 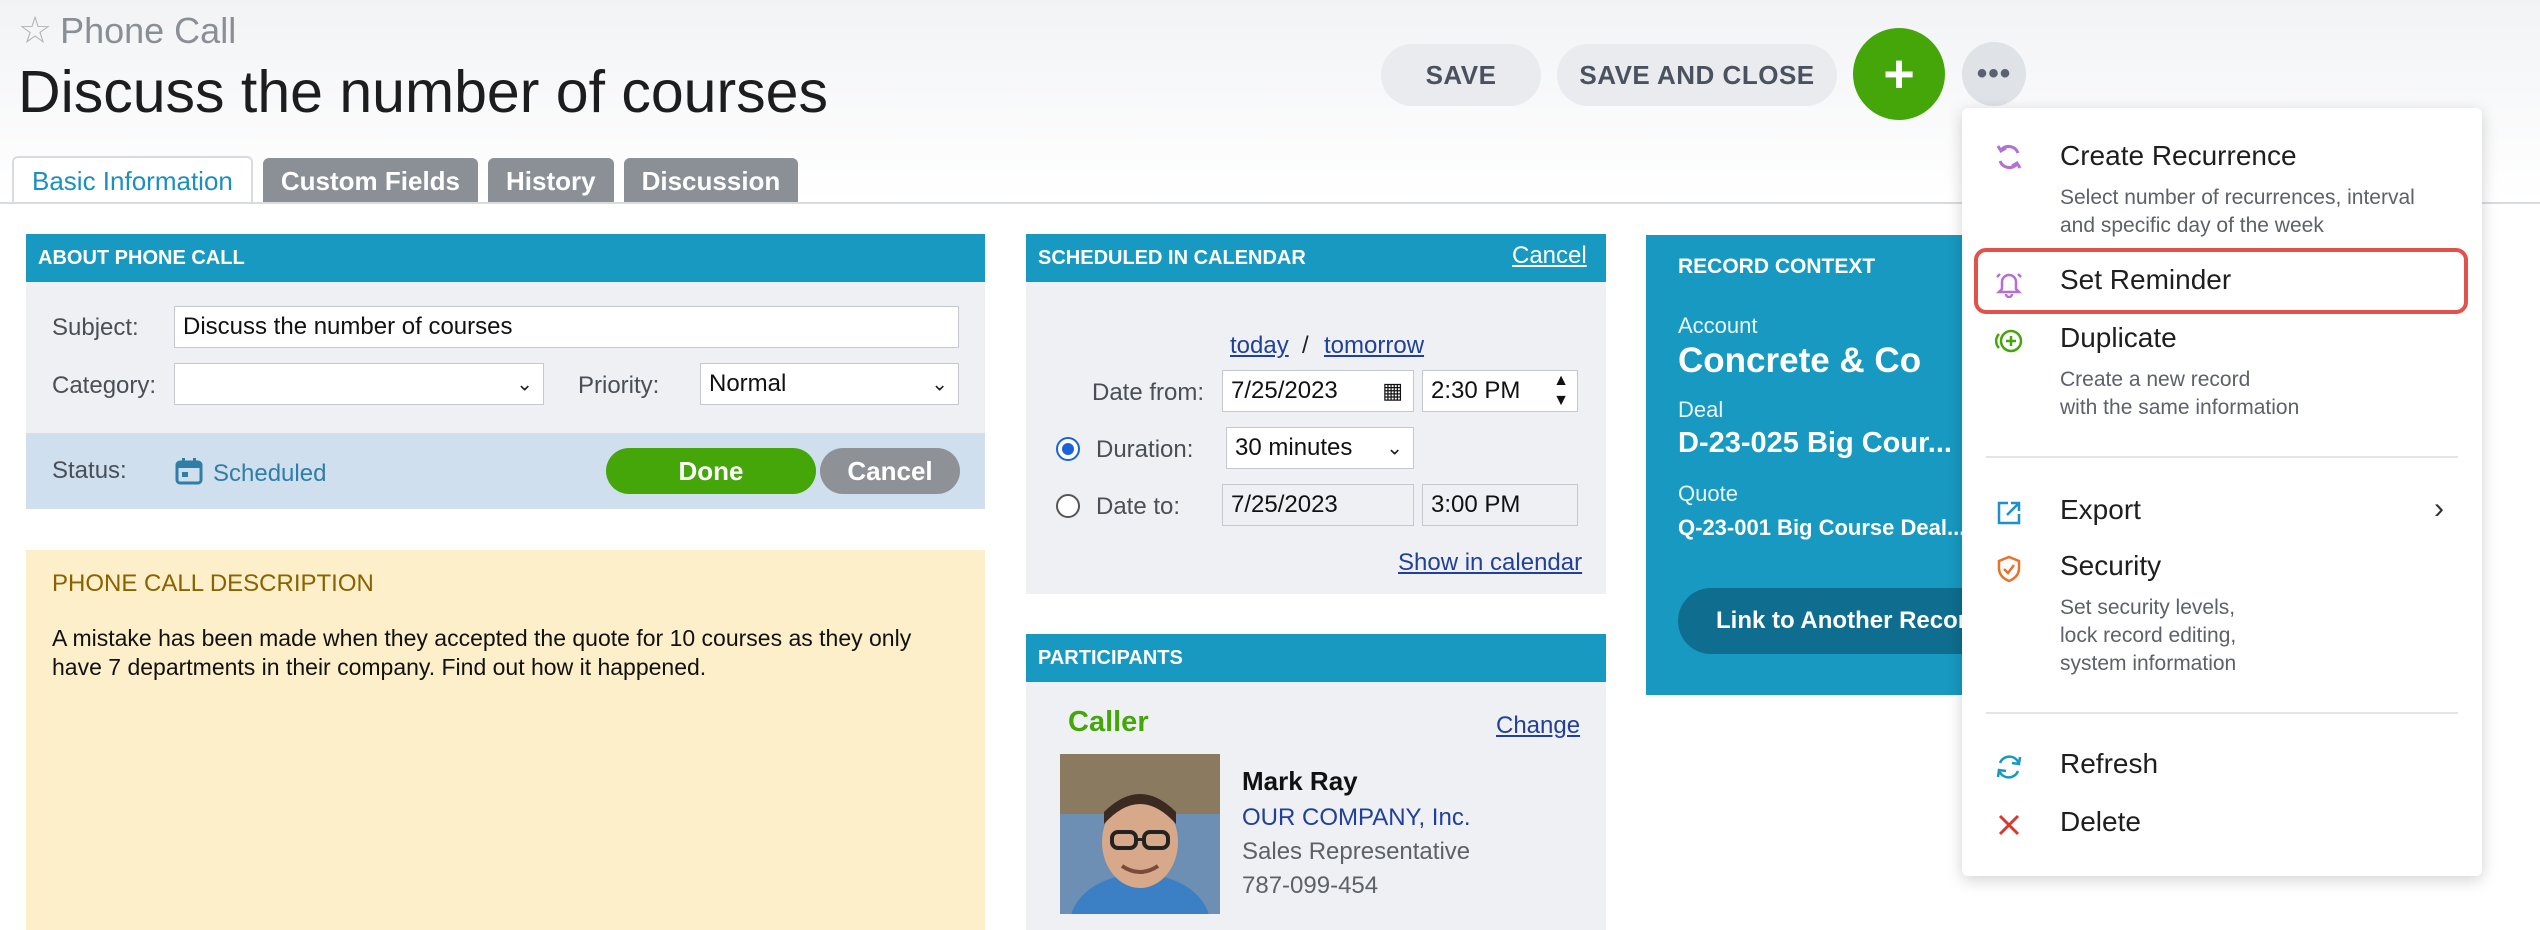 I want to click on record-type-label: Phone Call, so click(x=148, y=30).